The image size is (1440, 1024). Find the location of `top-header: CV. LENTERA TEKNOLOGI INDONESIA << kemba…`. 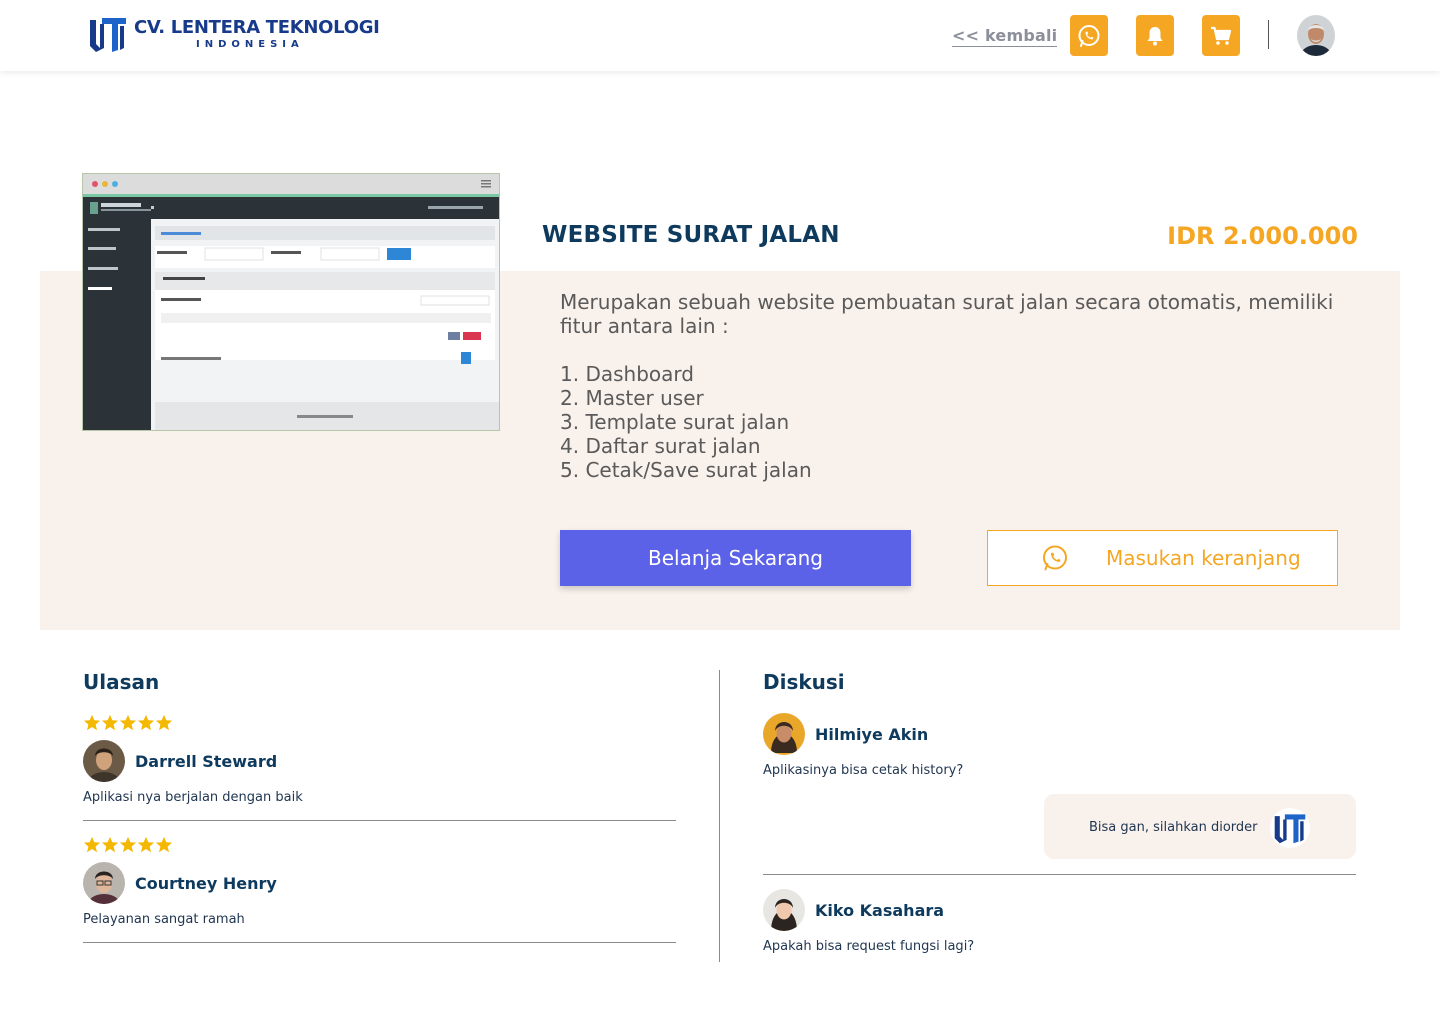

top-header: CV. LENTERA TEKNOLOGI INDONESIA << kemba… is located at coordinates (720, 35).